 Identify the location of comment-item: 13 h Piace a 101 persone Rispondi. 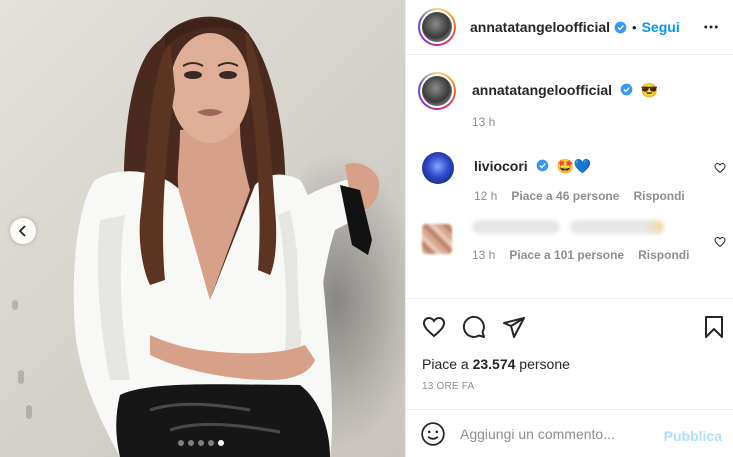
(575, 240).